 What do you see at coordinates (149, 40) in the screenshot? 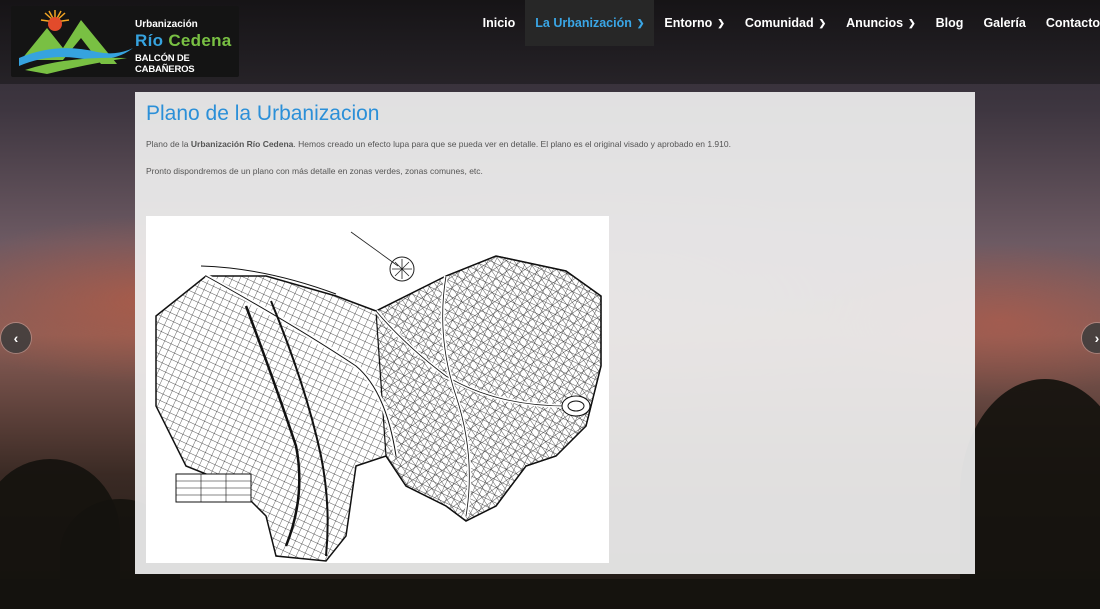
I see `logo-title-rio: Río` at bounding box center [149, 40].